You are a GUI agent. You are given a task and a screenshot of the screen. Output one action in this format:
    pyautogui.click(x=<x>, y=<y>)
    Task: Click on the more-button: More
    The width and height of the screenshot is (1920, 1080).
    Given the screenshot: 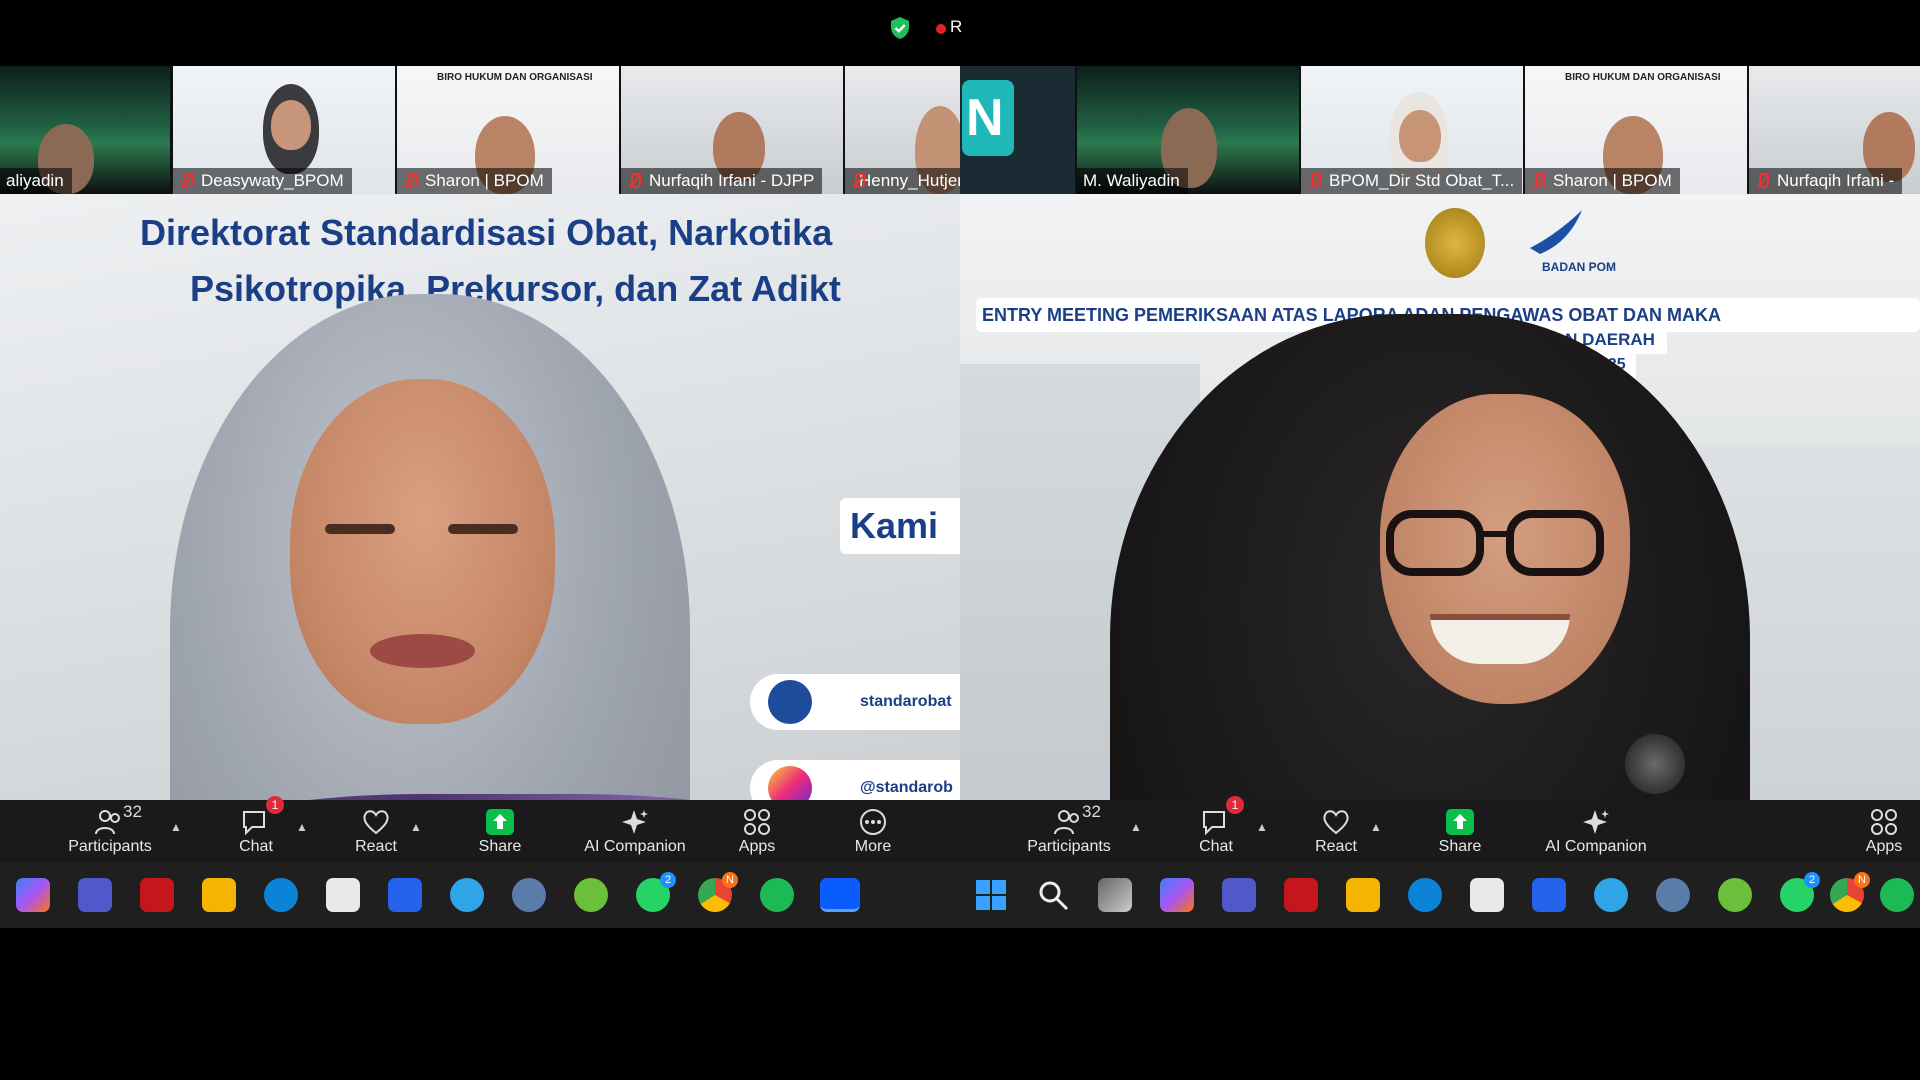 What is the action you would take?
    pyautogui.click(x=873, y=831)
    